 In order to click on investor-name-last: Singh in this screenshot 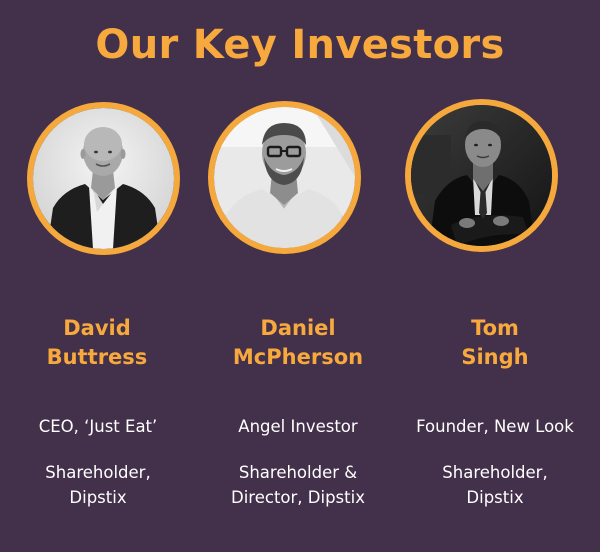, I will do `click(495, 357)`.